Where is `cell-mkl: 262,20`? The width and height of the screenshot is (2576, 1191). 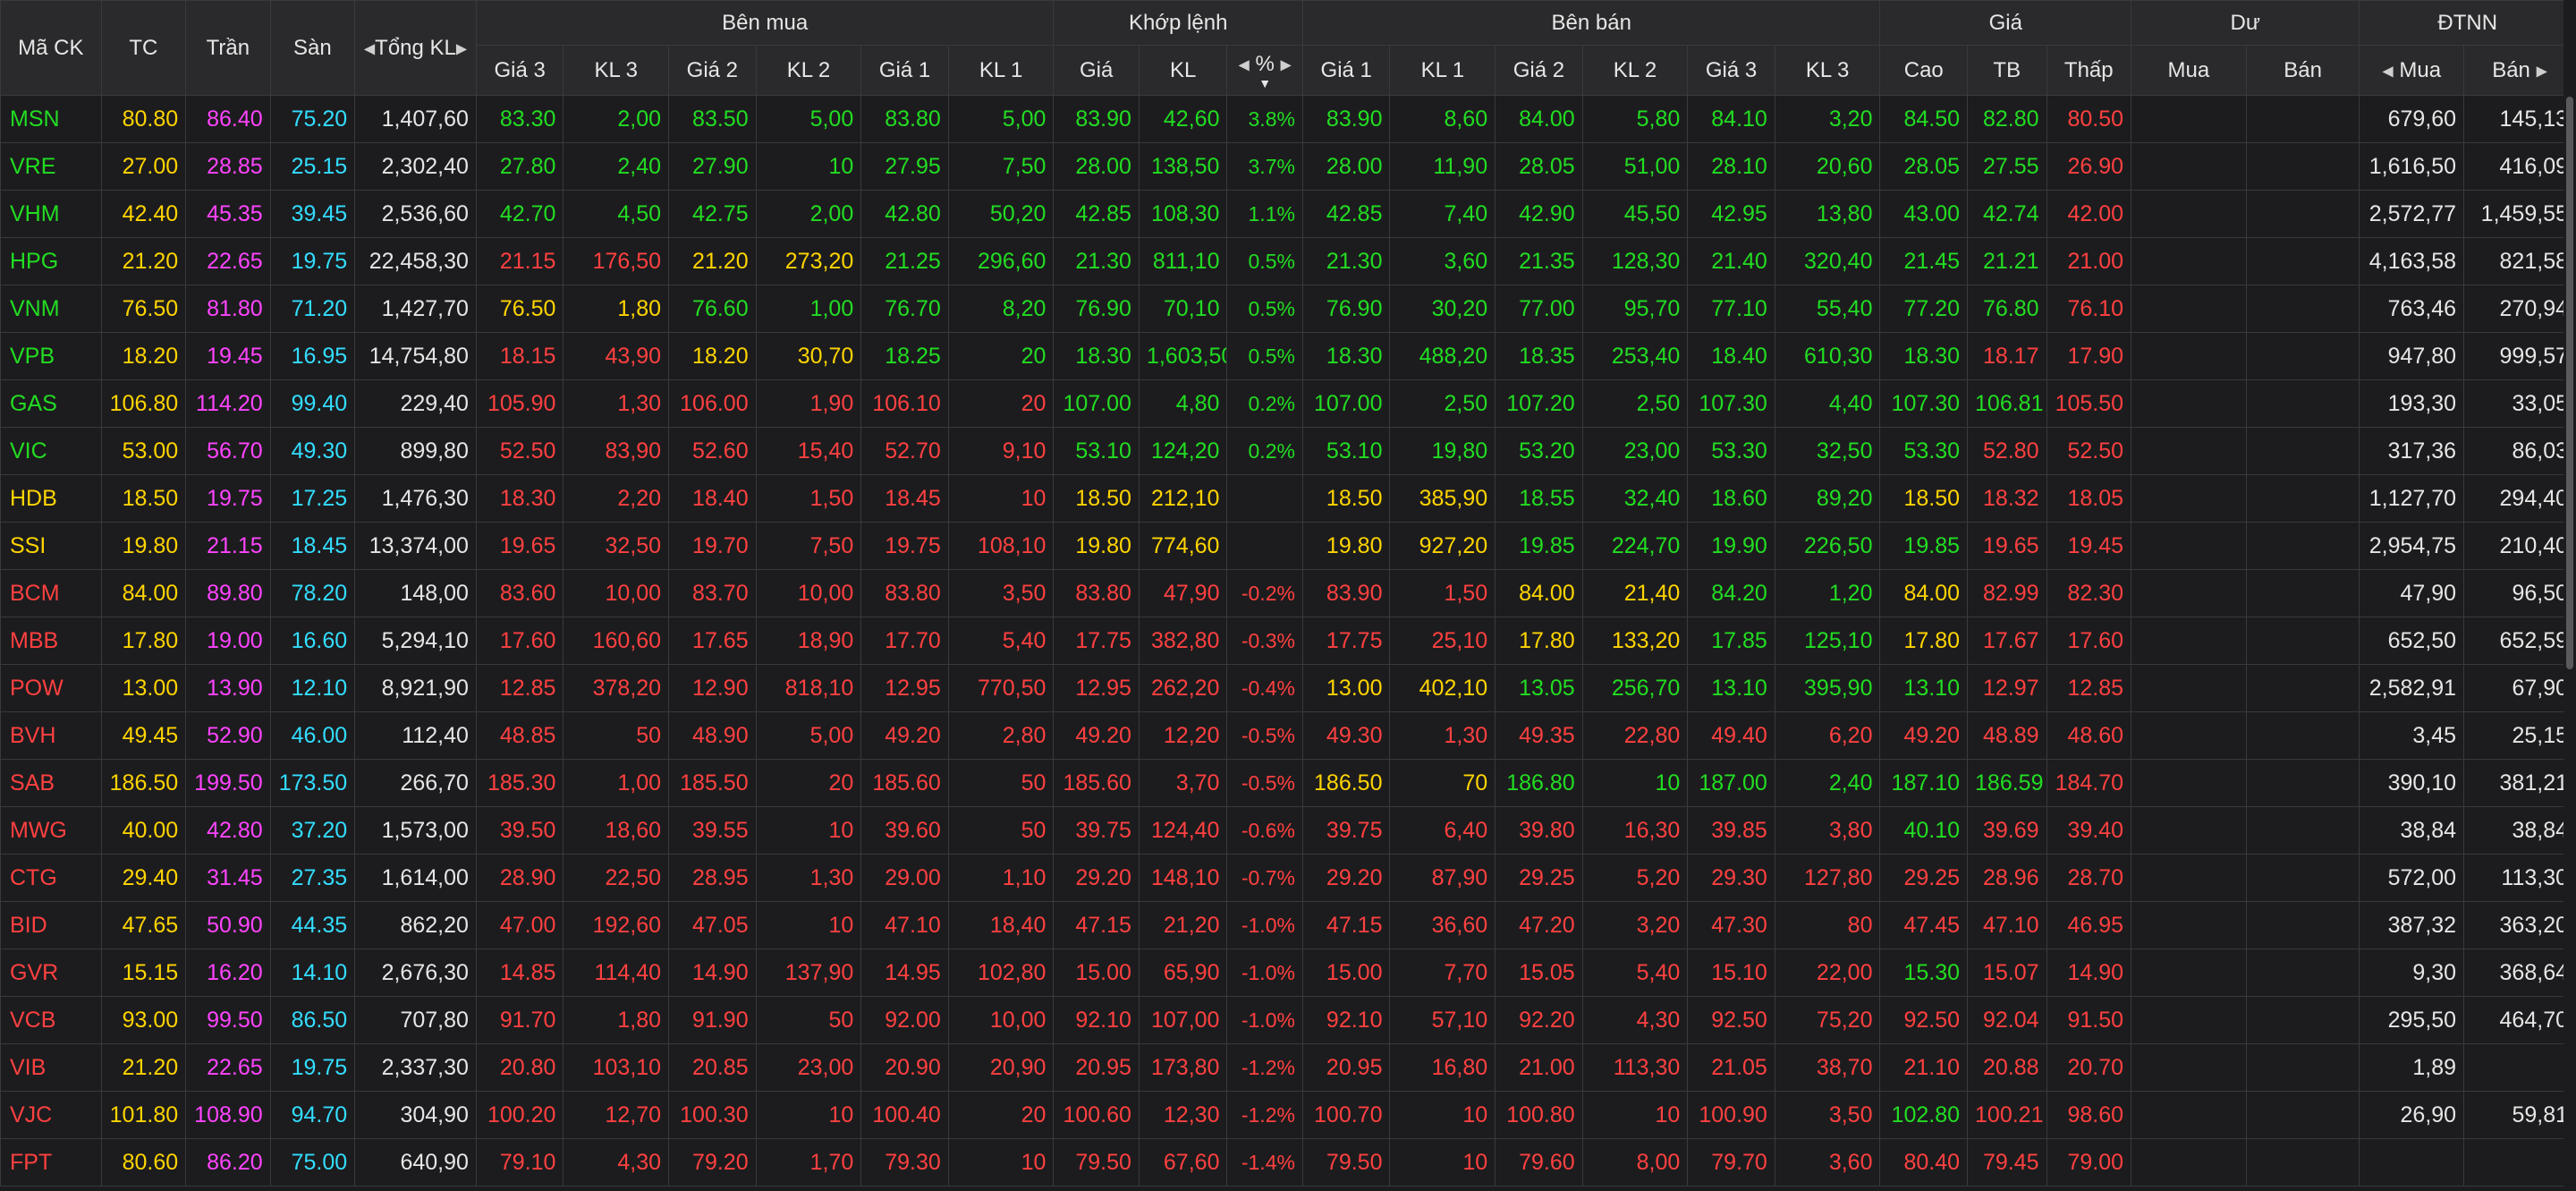
cell-mkl: 262,20 is located at coordinates (1183, 688).